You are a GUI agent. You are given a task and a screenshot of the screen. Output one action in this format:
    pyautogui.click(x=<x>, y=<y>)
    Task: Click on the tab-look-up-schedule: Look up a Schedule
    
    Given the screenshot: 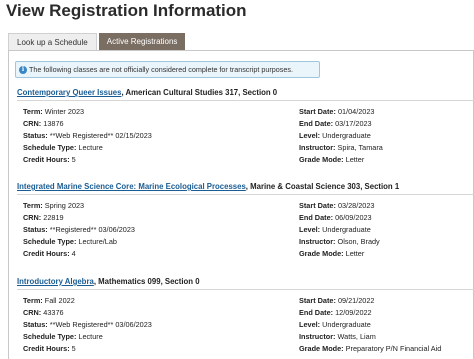 What is the action you would take?
    pyautogui.click(x=52, y=41)
    